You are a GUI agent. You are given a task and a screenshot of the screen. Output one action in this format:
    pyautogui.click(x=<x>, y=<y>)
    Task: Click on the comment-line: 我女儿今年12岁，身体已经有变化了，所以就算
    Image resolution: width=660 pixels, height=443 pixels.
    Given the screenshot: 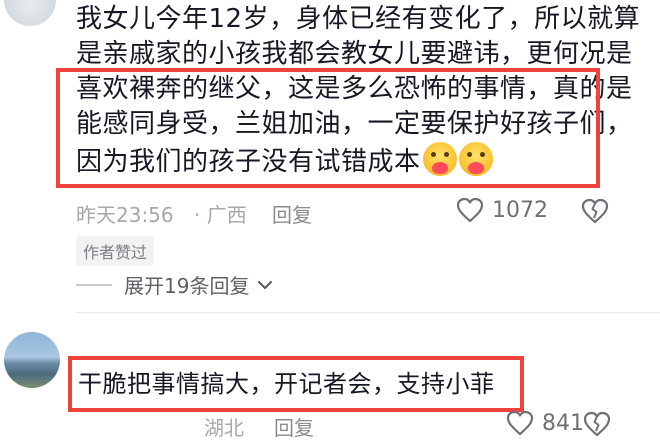 What is the action you would take?
    pyautogui.click(x=358, y=19)
    